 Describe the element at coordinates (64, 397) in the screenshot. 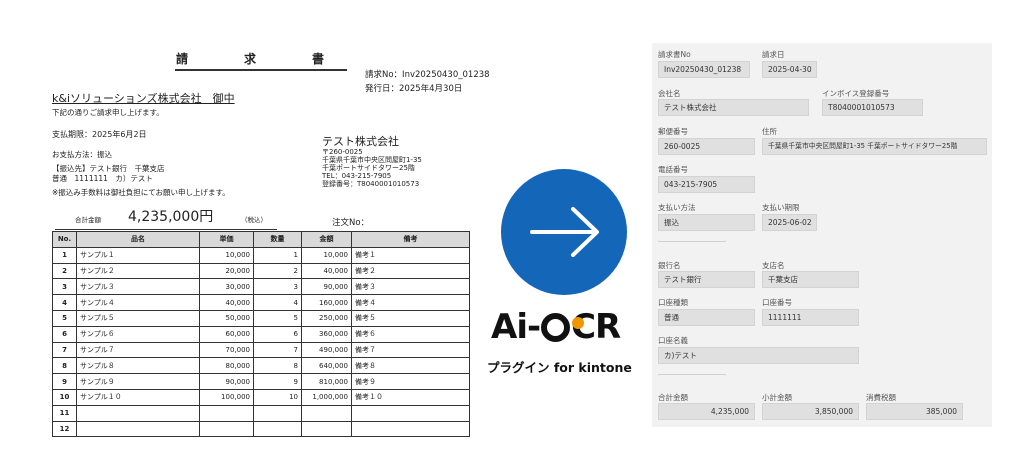

I see `cell-no: 10` at that location.